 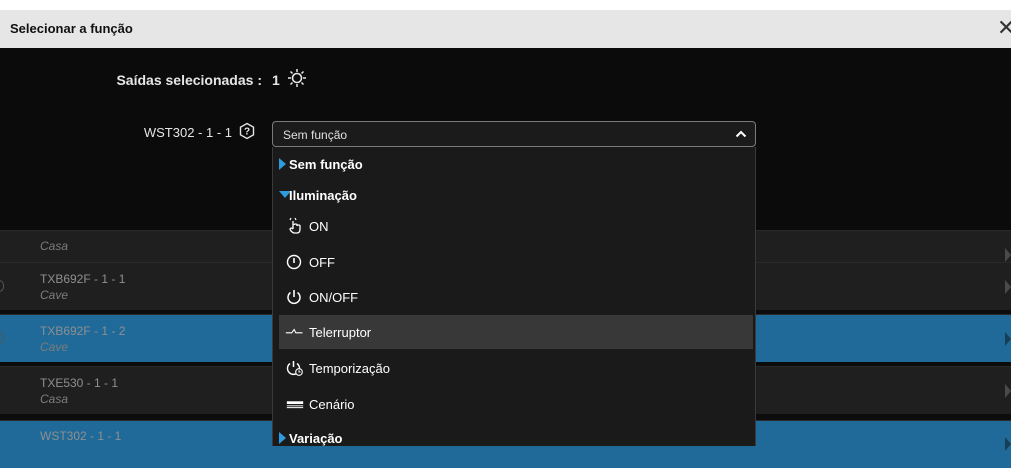 I want to click on option-cenario: Cenário, so click(x=514, y=404).